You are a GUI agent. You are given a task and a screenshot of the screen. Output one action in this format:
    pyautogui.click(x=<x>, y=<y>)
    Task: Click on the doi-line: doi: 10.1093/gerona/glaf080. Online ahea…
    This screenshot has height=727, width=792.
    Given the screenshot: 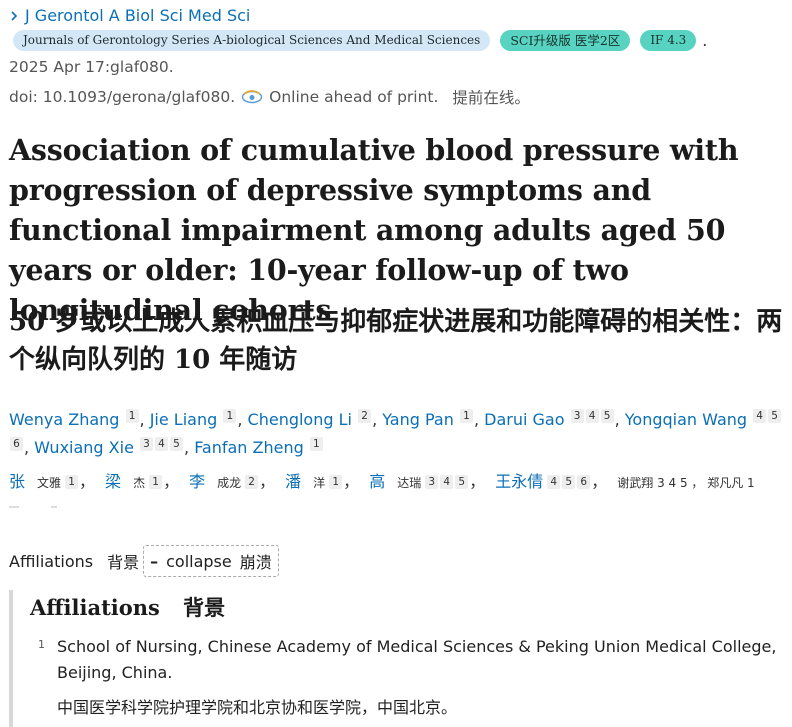 What is the action you would take?
    pyautogui.click(x=269, y=97)
    